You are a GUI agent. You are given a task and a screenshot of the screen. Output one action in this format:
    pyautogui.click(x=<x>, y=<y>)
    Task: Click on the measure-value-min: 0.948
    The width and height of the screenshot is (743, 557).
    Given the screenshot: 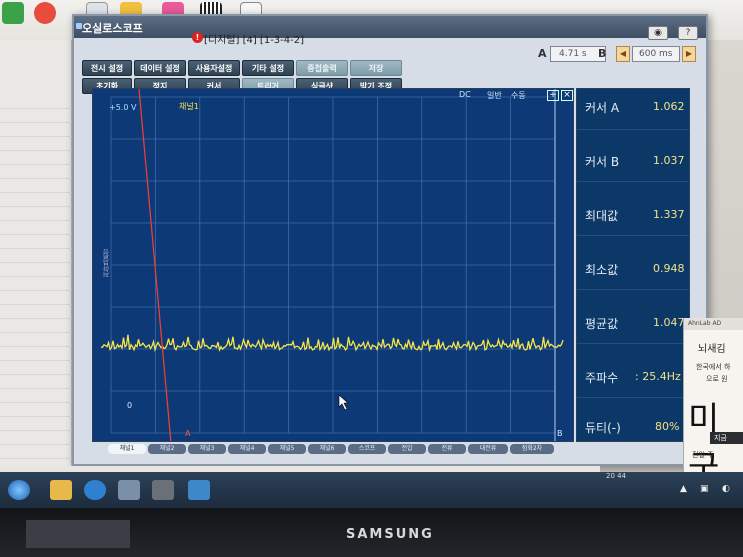 What is the action you would take?
    pyautogui.click(x=669, y=268)
    